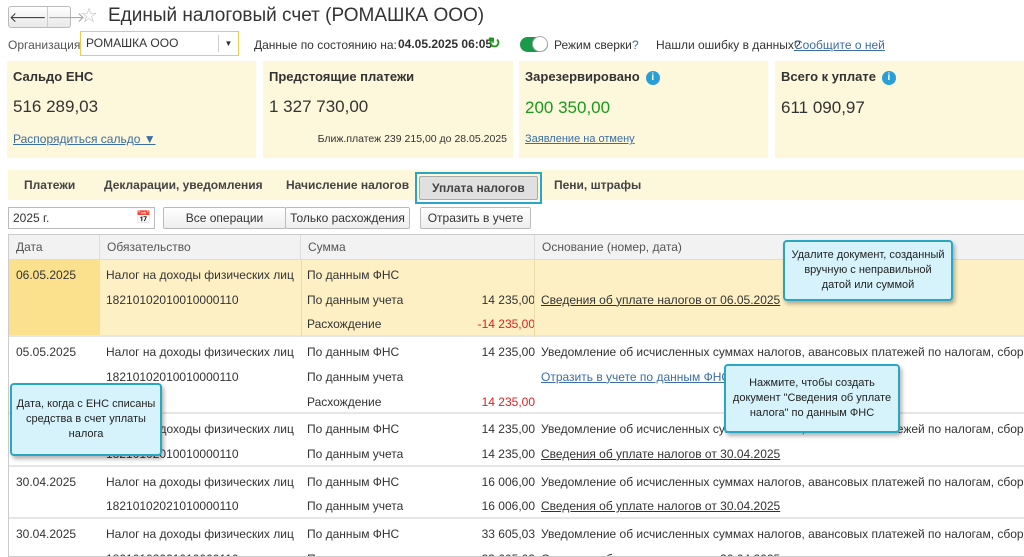 The height and width of the screenshot is (557, 1024). I want to click on cell-borders, so click(418, 299).